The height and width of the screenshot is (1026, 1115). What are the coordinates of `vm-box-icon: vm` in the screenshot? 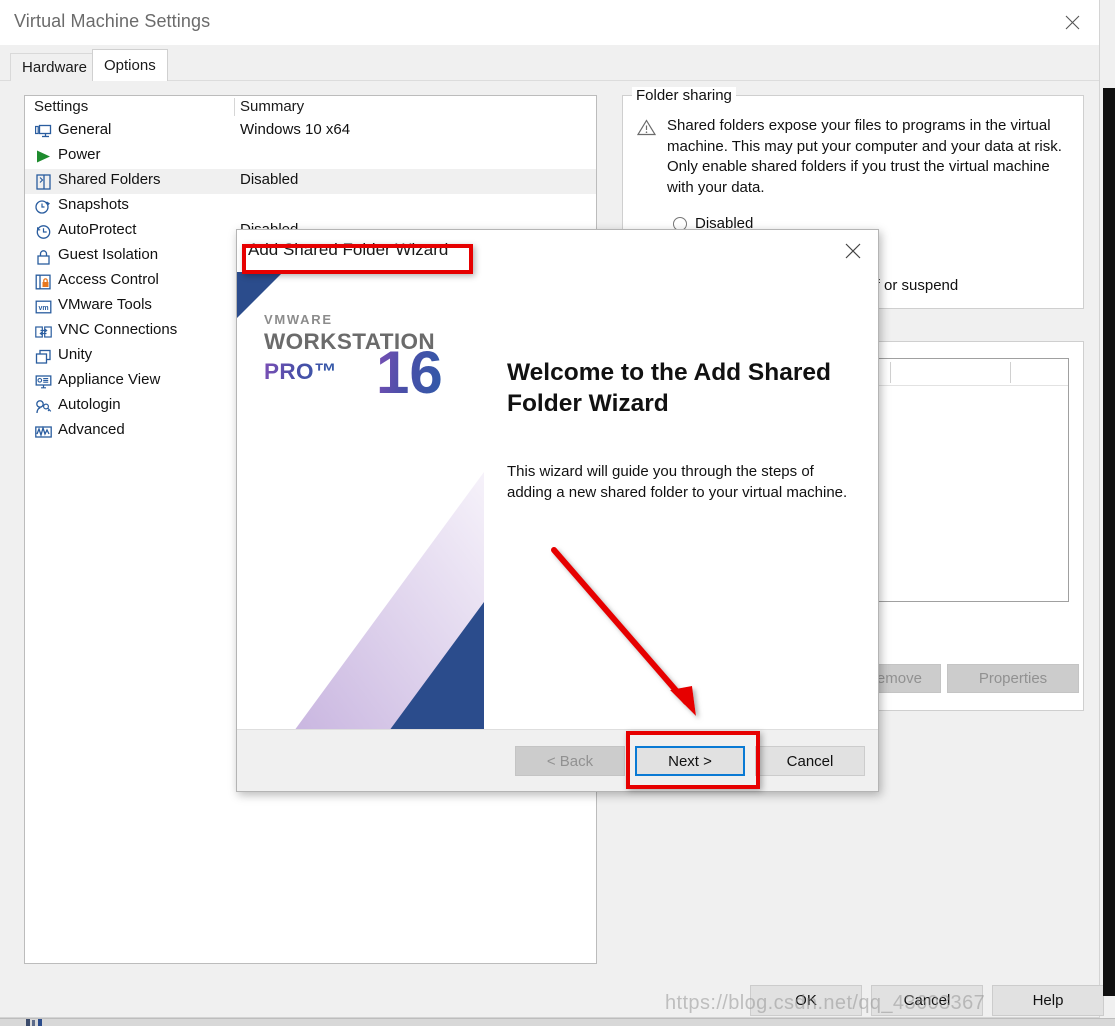 It's located at (43, 306).